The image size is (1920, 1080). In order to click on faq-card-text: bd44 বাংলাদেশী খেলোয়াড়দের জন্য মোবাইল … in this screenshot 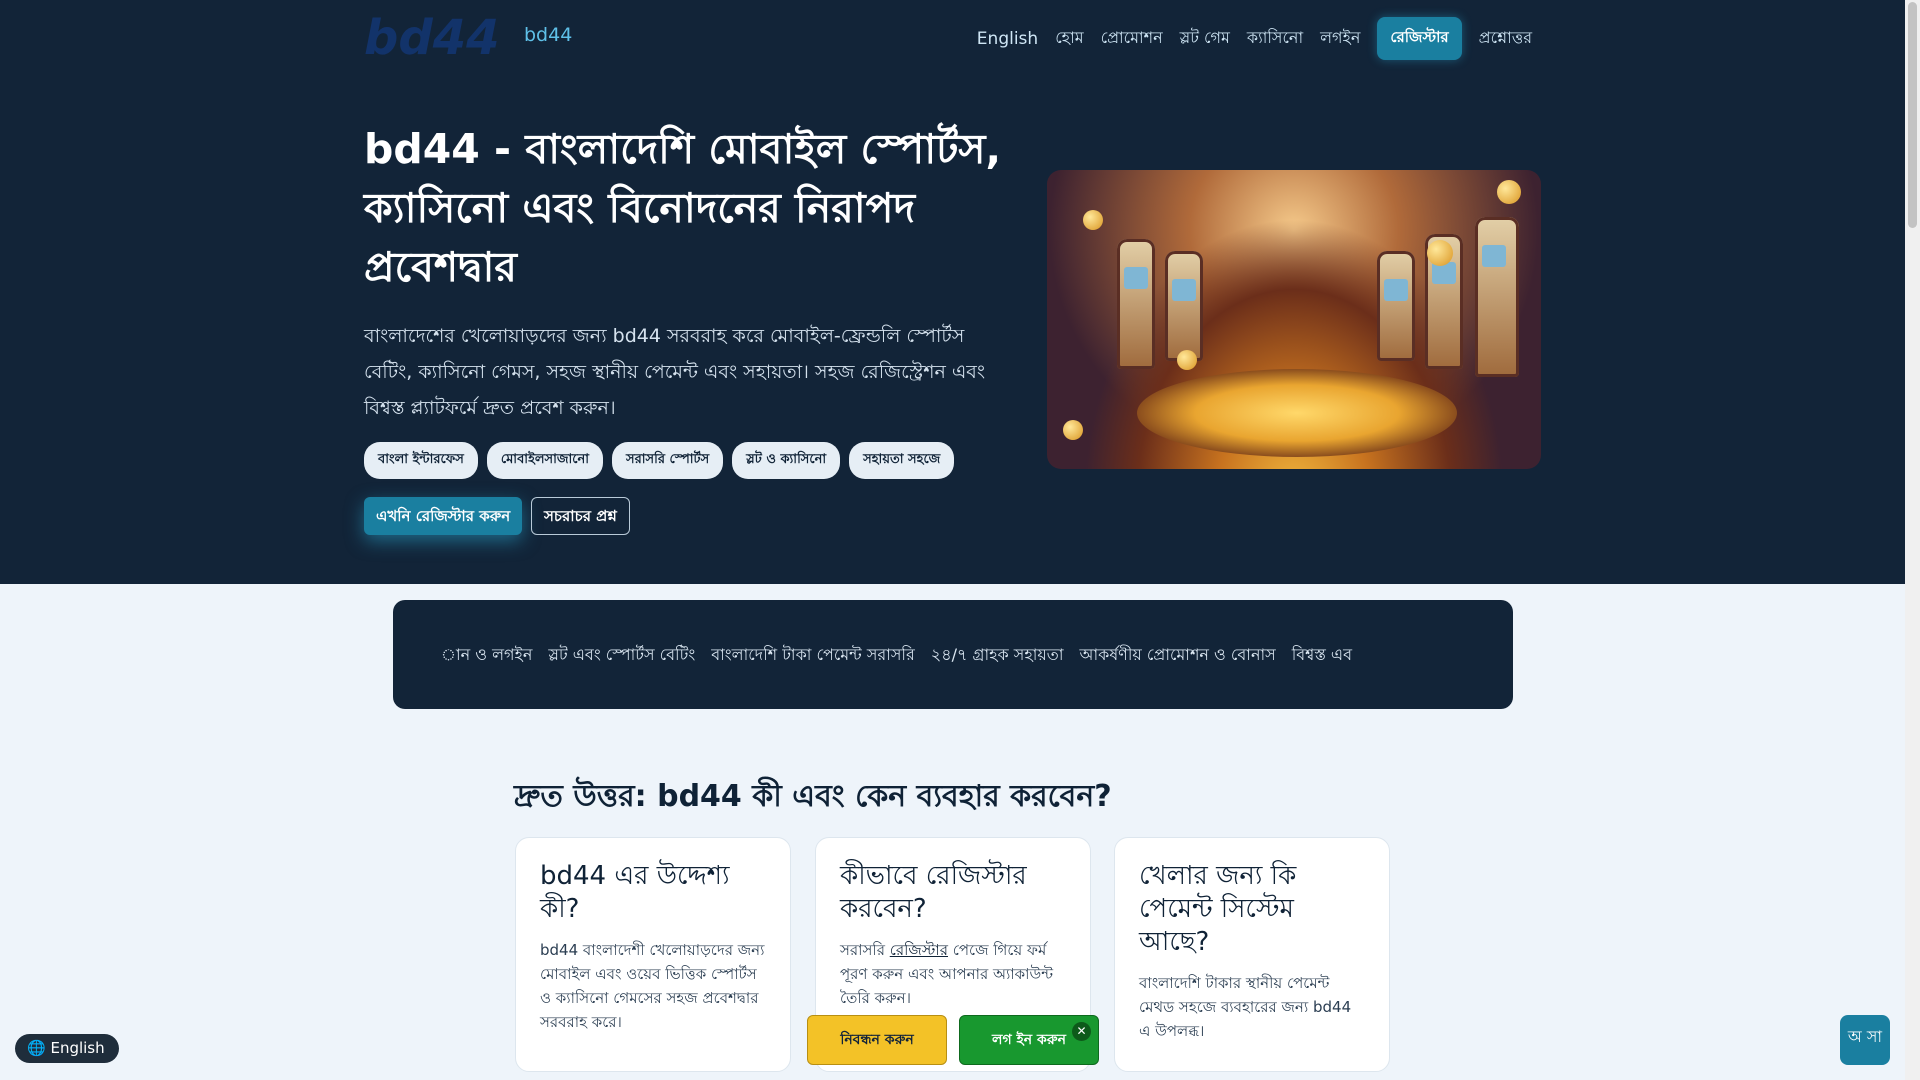, I will do `click(652, 986)`.